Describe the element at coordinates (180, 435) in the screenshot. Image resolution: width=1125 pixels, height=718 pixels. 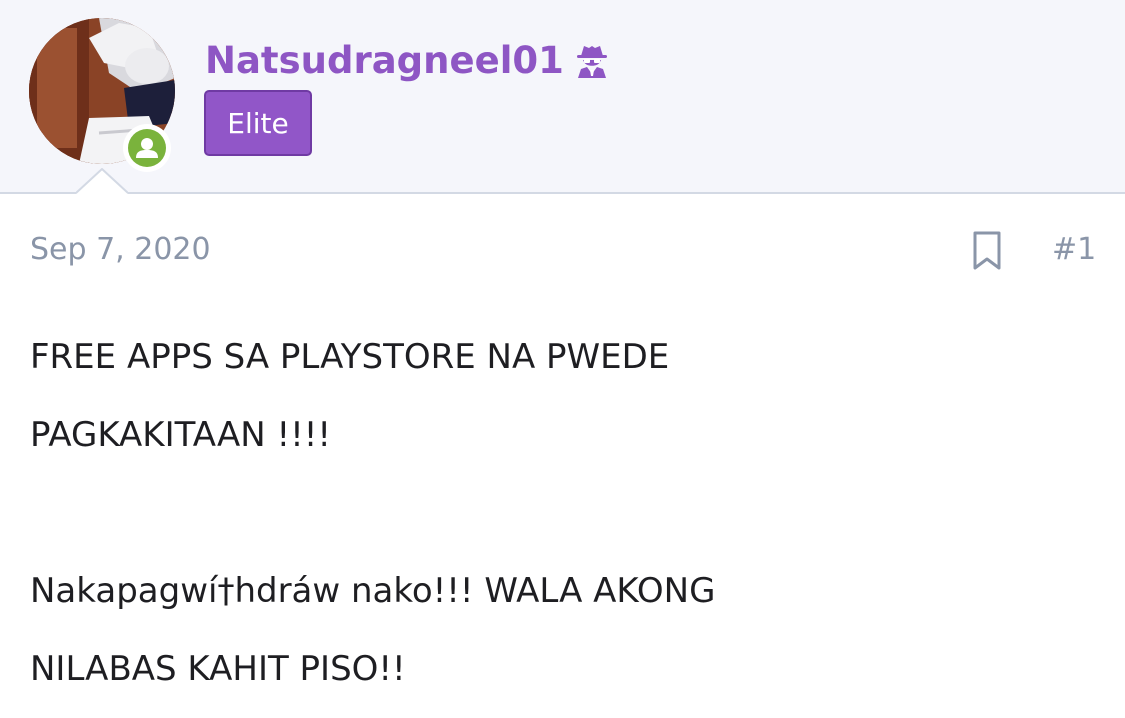
I see `post-body-line: PAGKAKITAAN !!!!` at that location.